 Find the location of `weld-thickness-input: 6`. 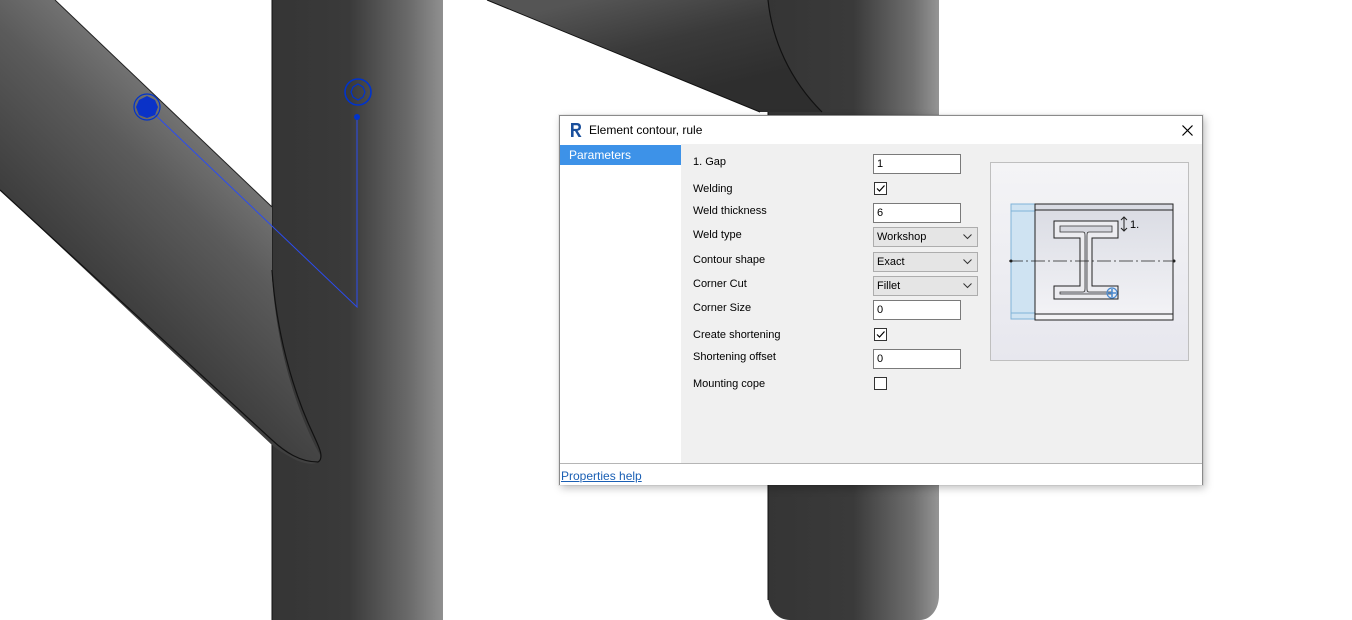

weld-thickness-input: 6 is located at coordinates (917, 213).